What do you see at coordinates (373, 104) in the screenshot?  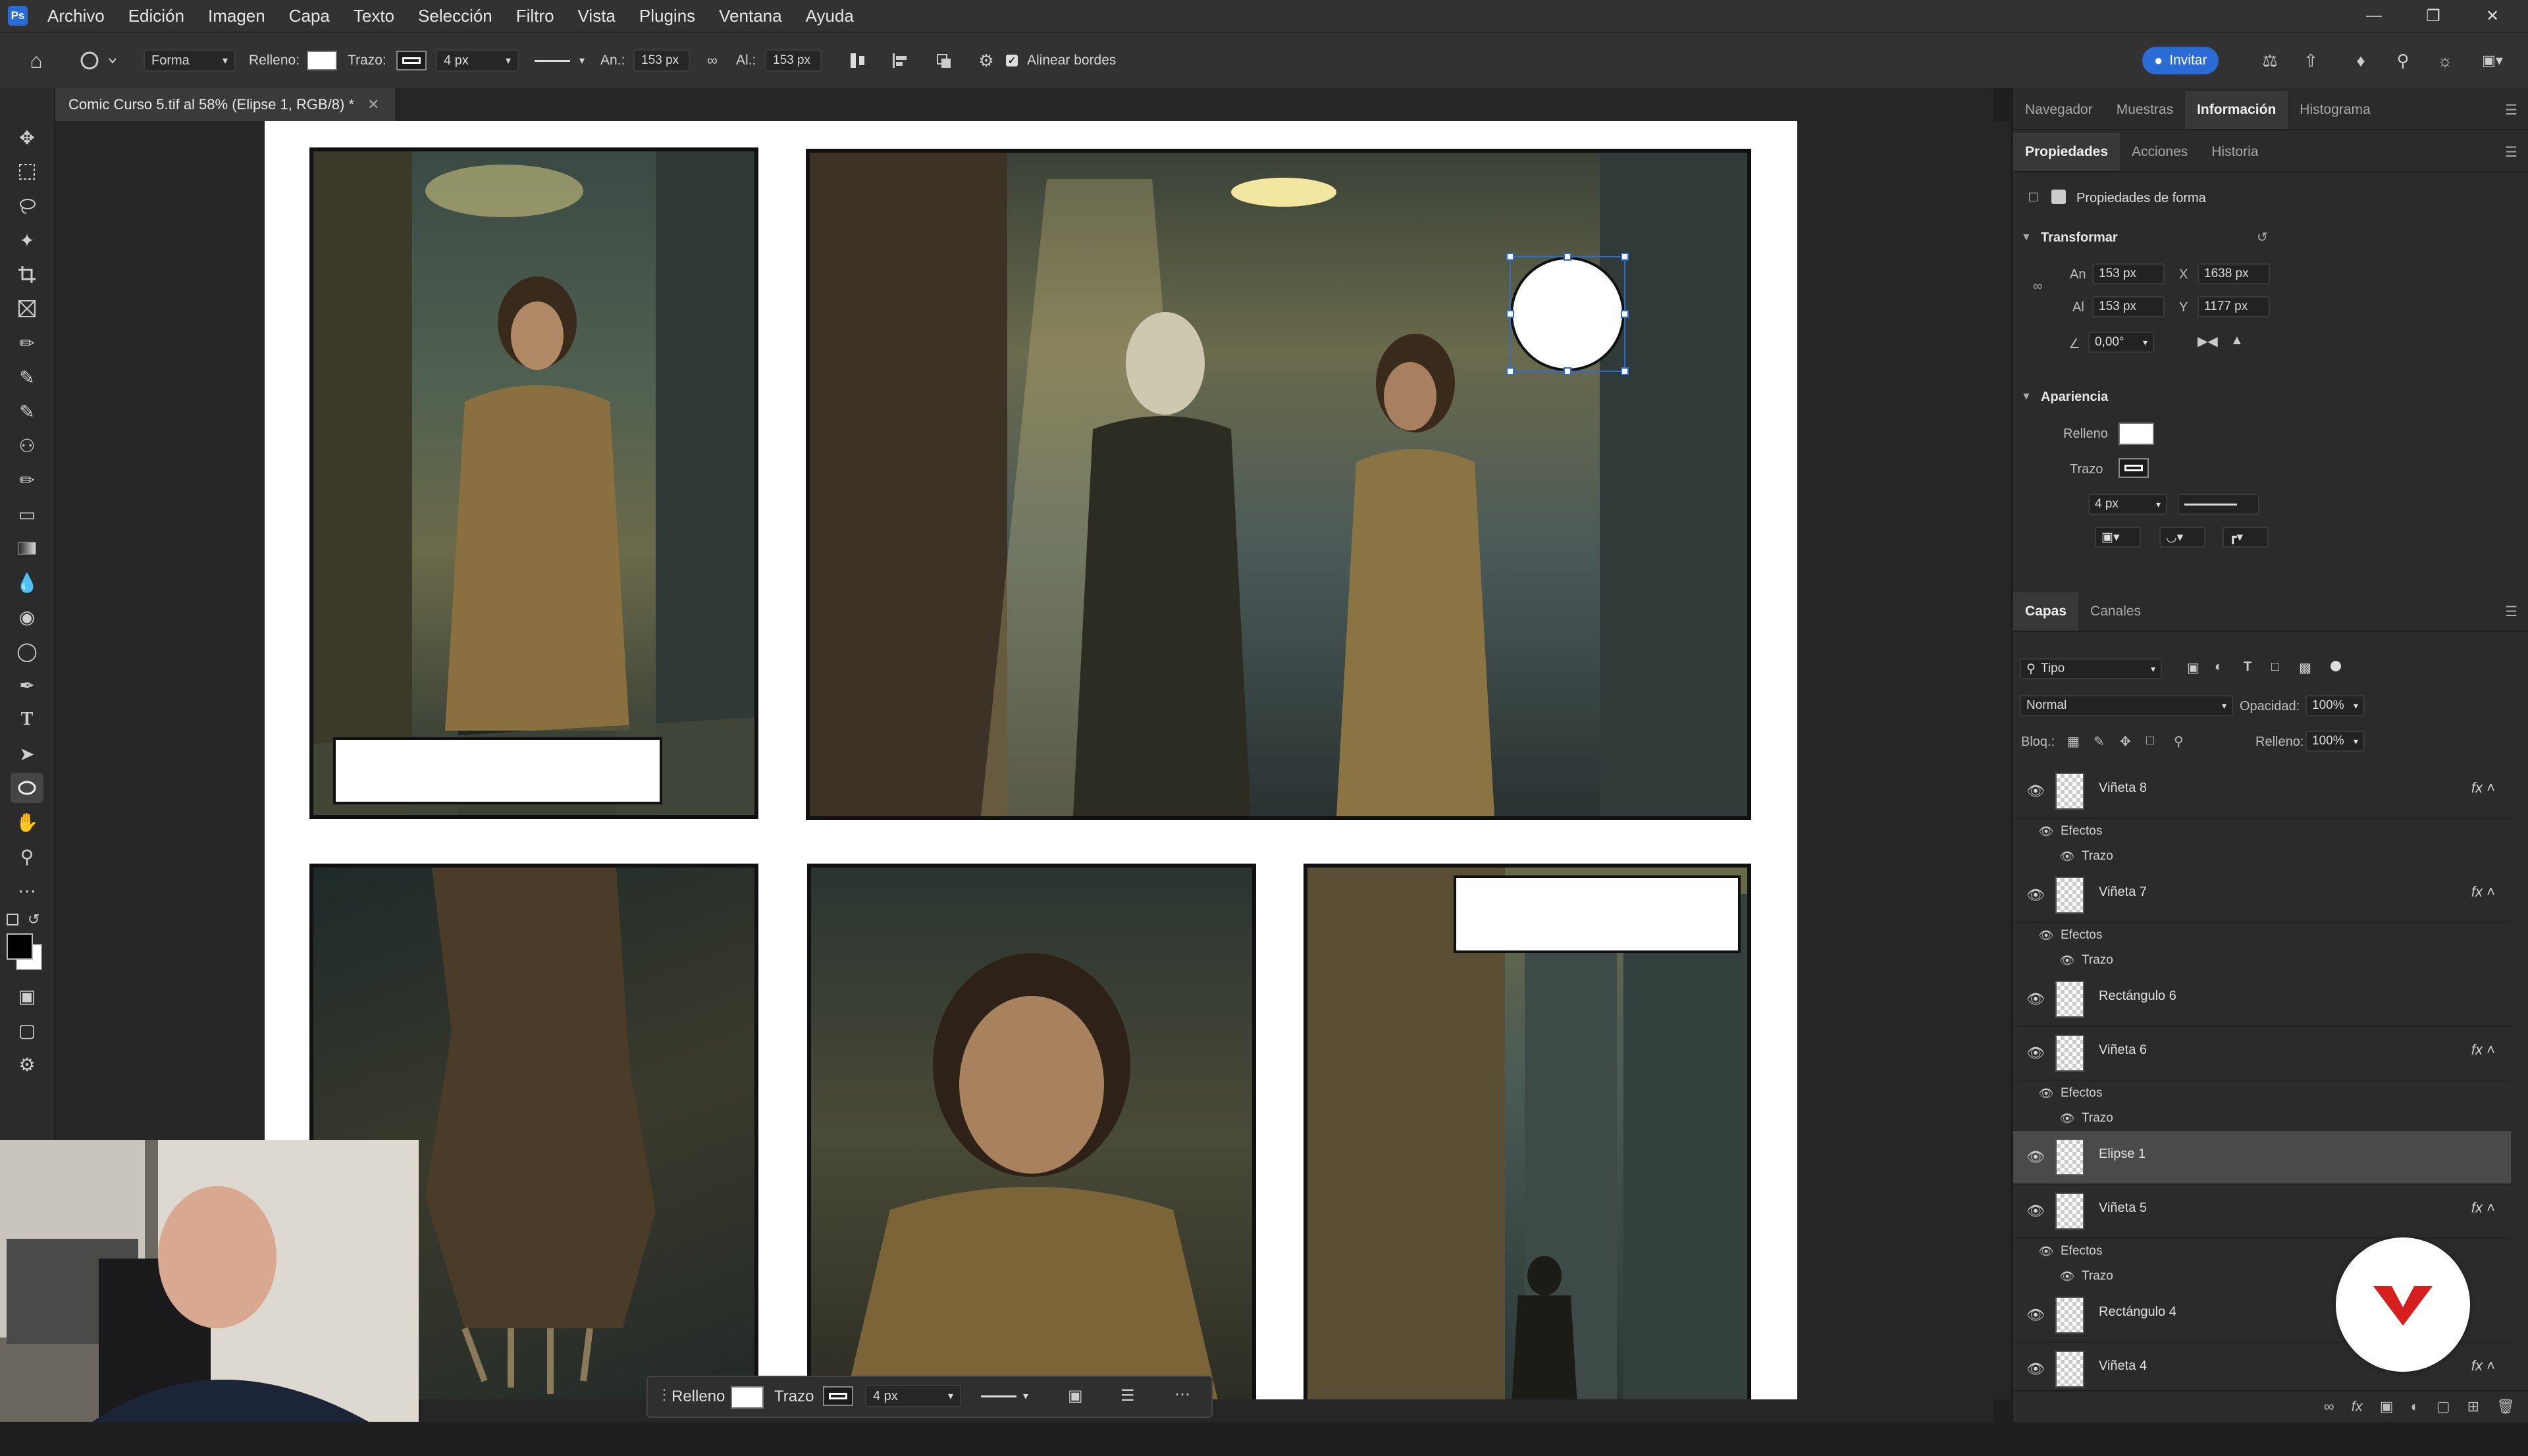 I see `close-tab-icon: ✕` at bounding box center [373, 104].